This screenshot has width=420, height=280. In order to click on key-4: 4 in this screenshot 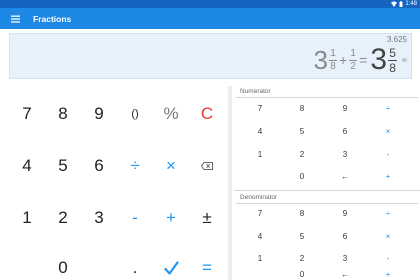, I will do `click(27, 166)`.